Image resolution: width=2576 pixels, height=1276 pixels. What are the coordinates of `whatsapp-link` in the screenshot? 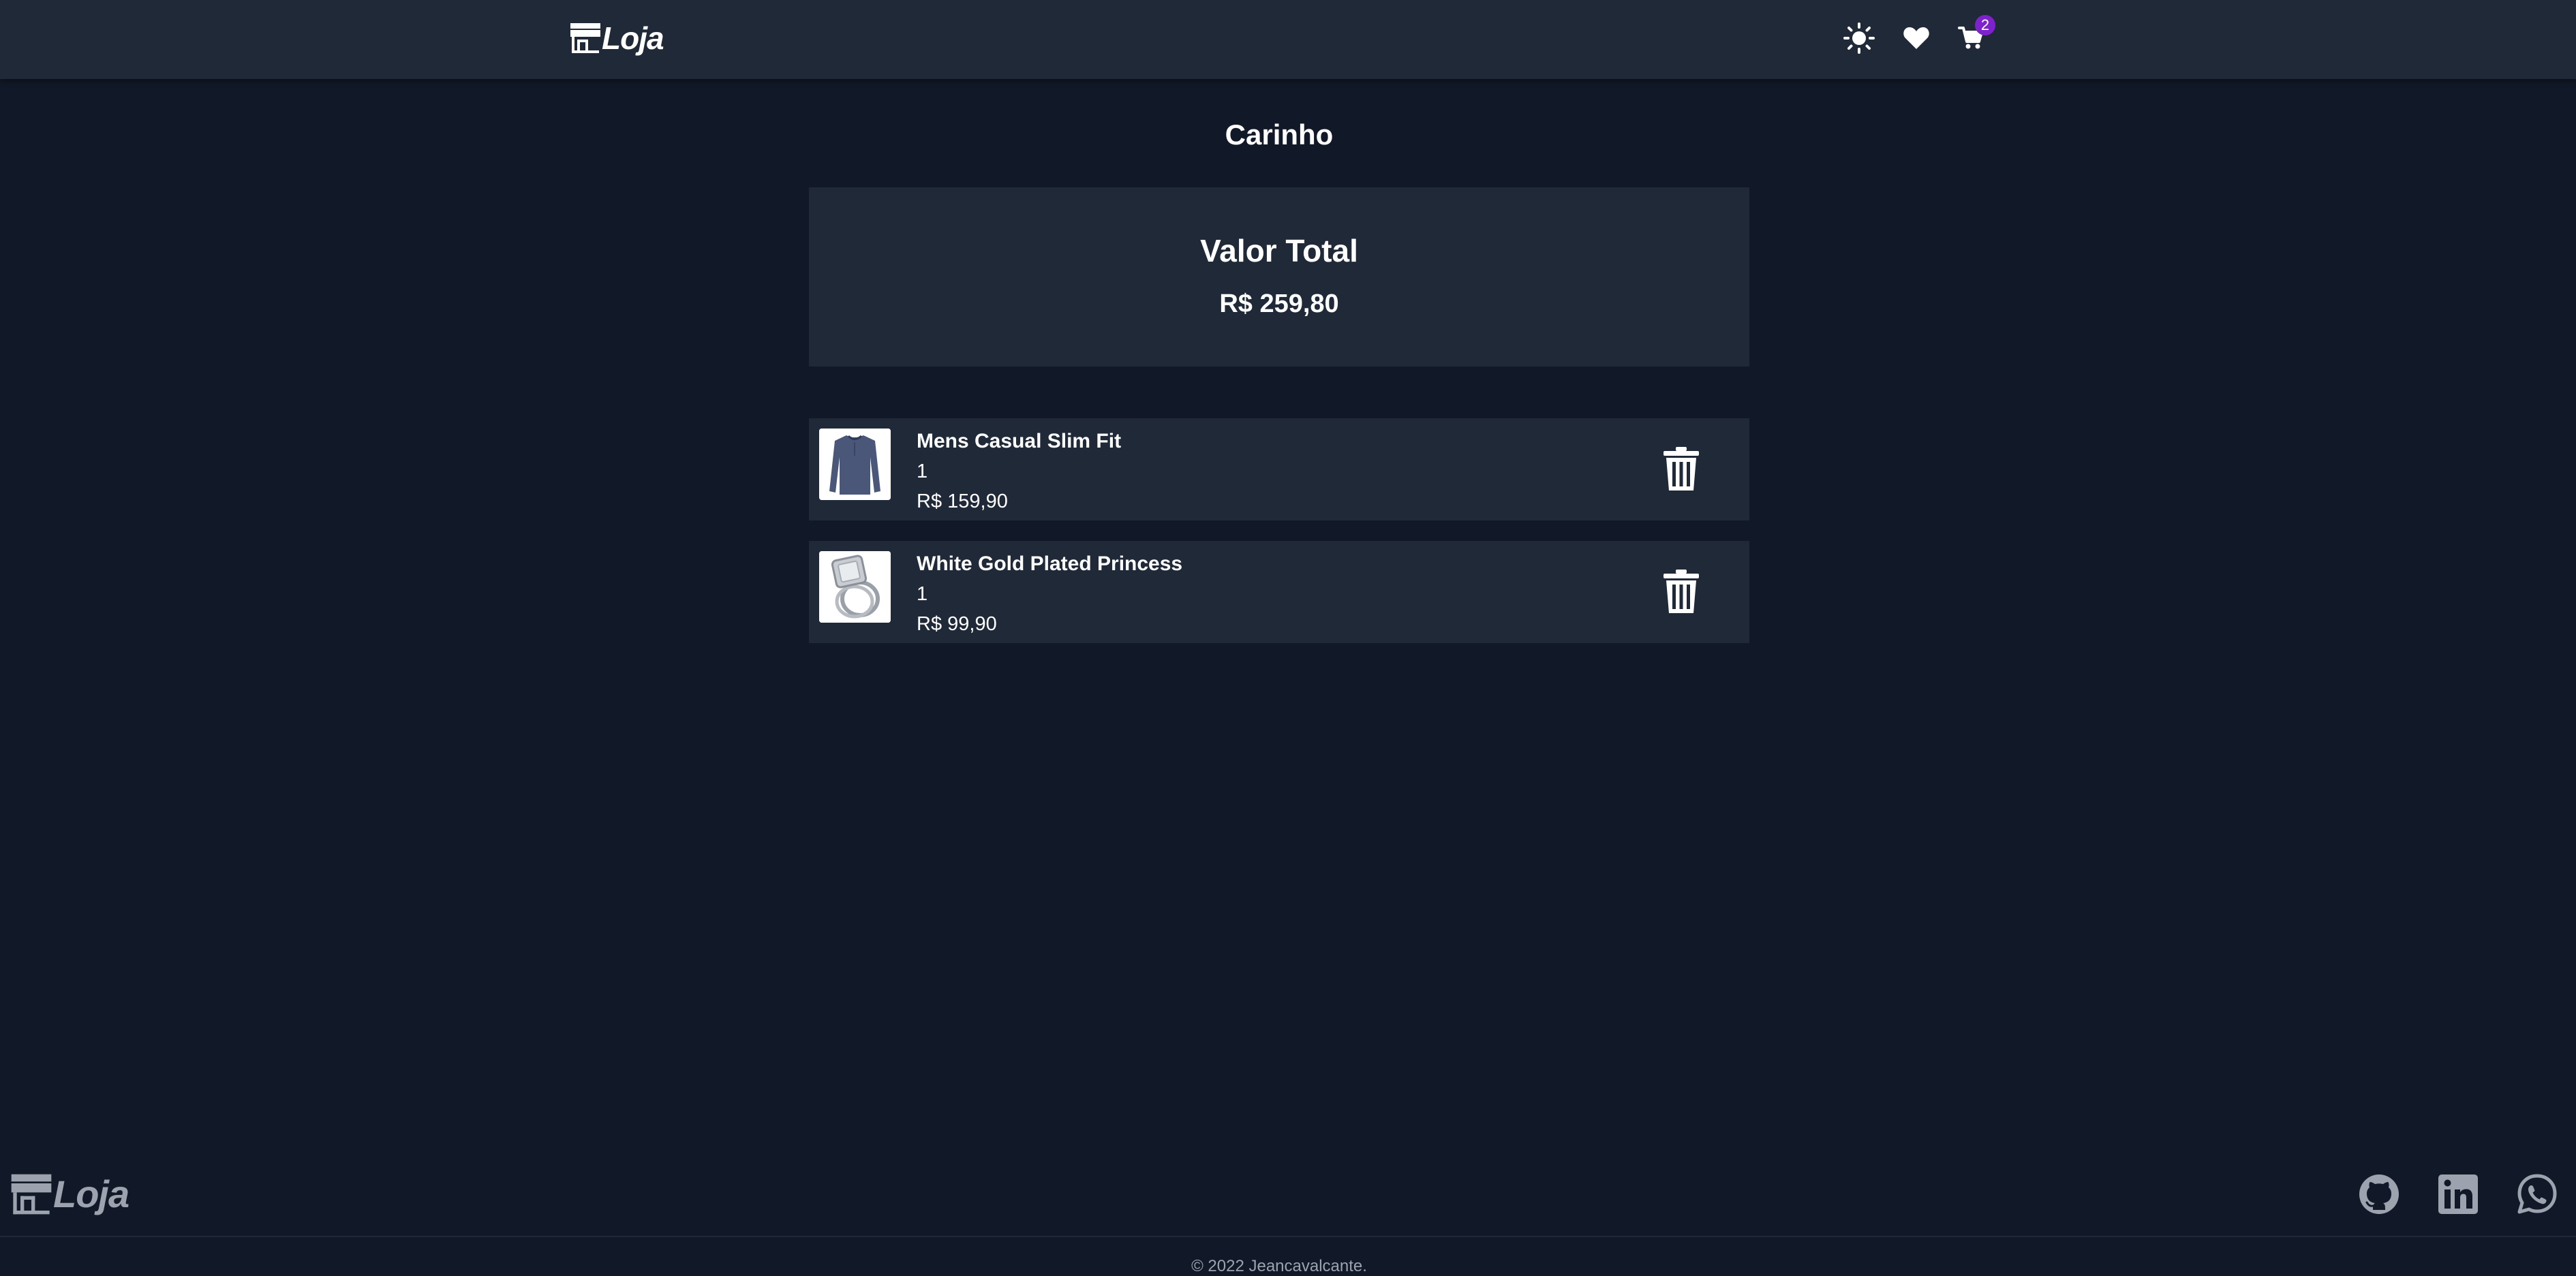 It's located at (2537, 1194).